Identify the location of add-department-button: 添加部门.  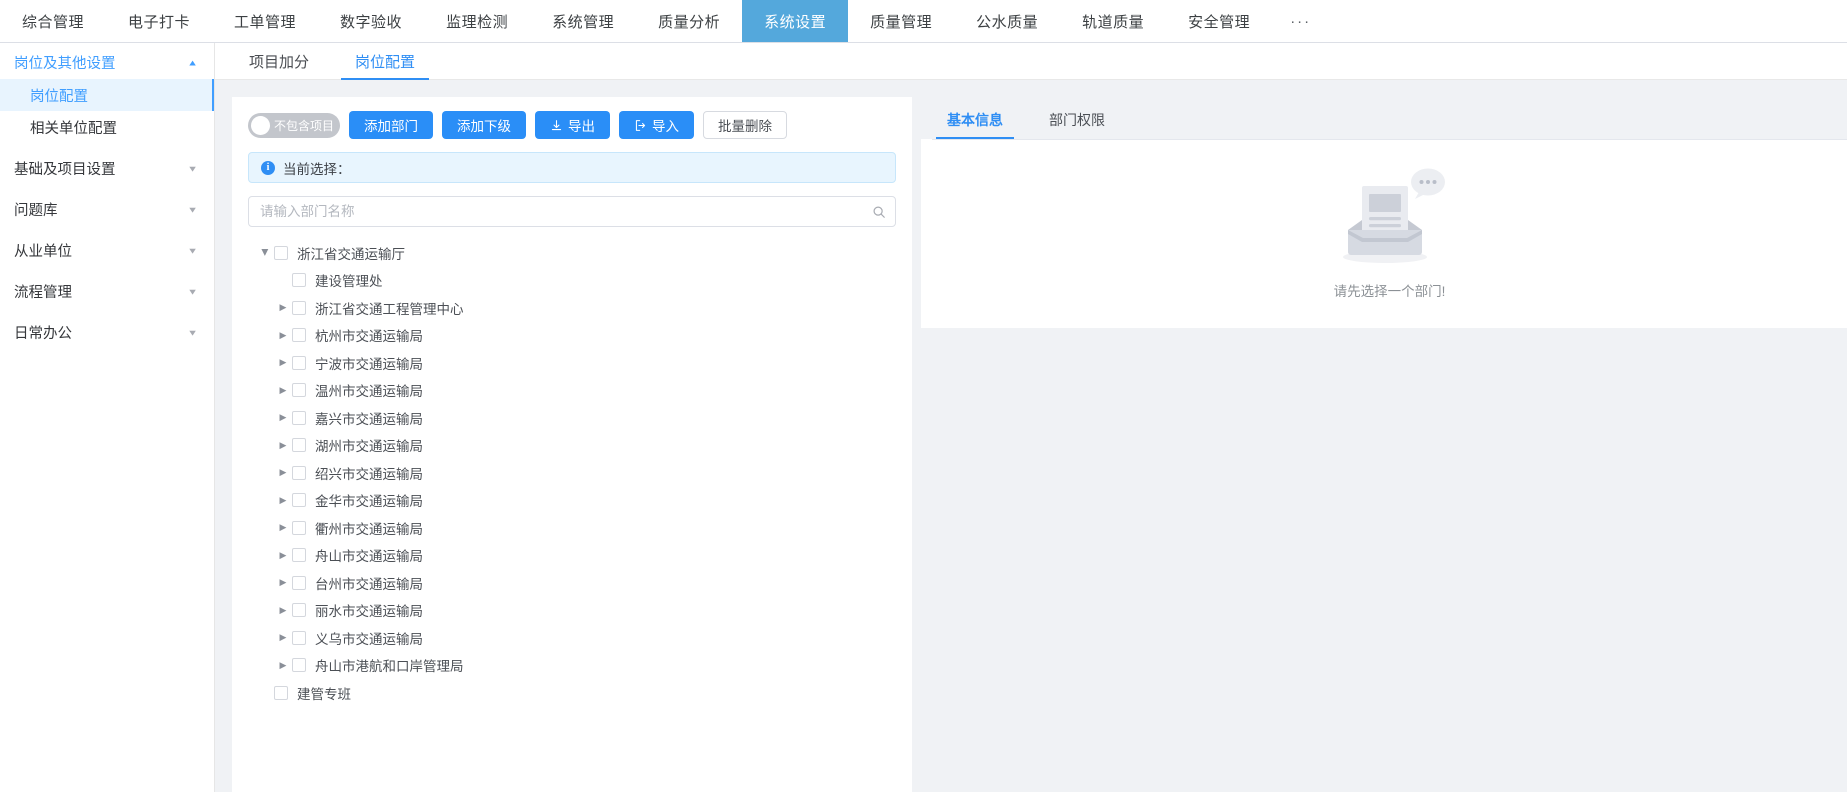
(391, 125).